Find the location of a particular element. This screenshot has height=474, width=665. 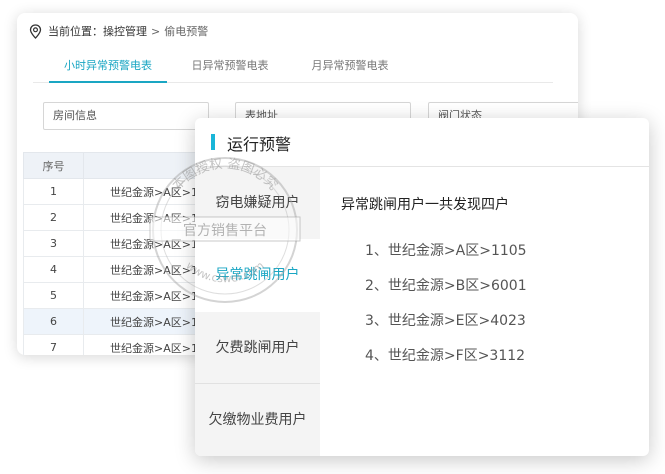

tab-daily-alarm: 日异常预警电表 is located at coordinates (230, 68).